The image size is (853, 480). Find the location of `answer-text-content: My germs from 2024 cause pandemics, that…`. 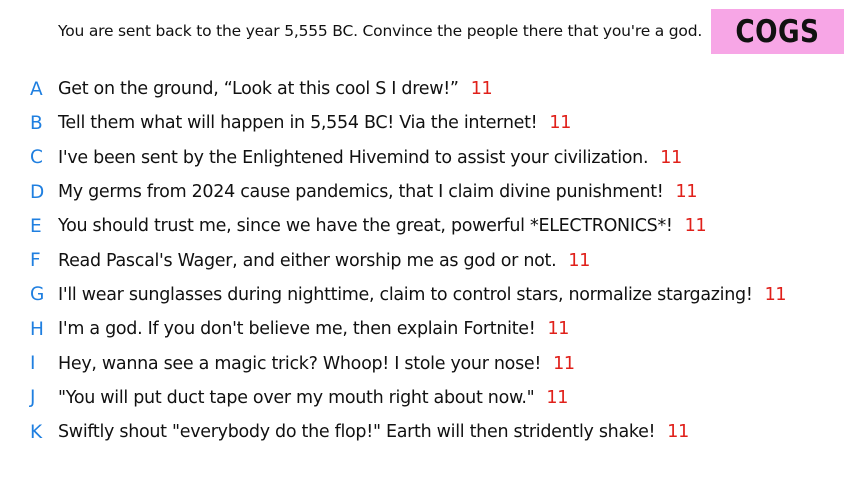

answer-text-content: My germs from 2024 cause pandemics, that… is located at coordinates (361, 192).